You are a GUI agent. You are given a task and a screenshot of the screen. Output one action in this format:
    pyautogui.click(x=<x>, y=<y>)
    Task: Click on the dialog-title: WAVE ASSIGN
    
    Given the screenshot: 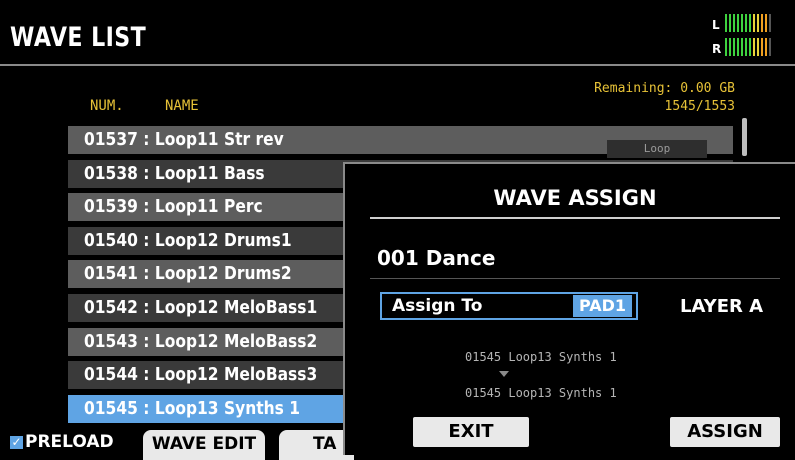 What is the action you would take?
    pyautogui.click(x=575, y=198)
    